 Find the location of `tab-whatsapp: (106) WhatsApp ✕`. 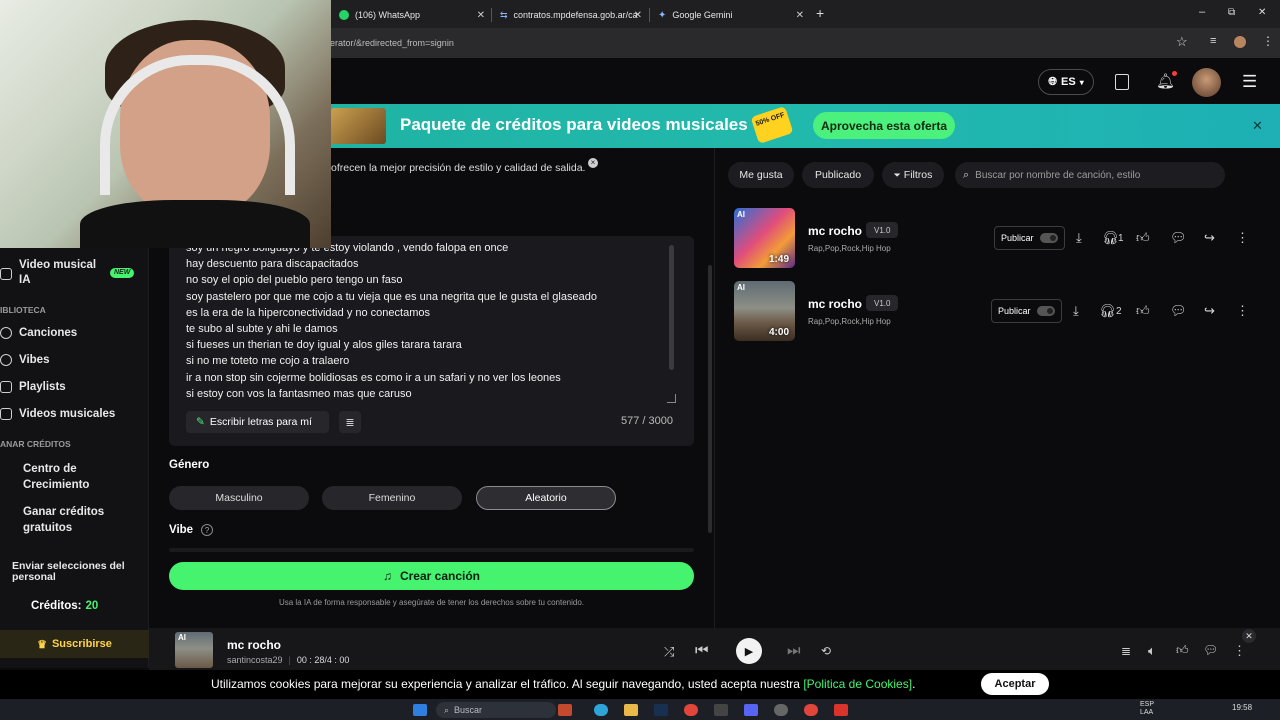

tab-whatsapp: (106) WhatsApp ✕ is located at coordinates (411, 15).